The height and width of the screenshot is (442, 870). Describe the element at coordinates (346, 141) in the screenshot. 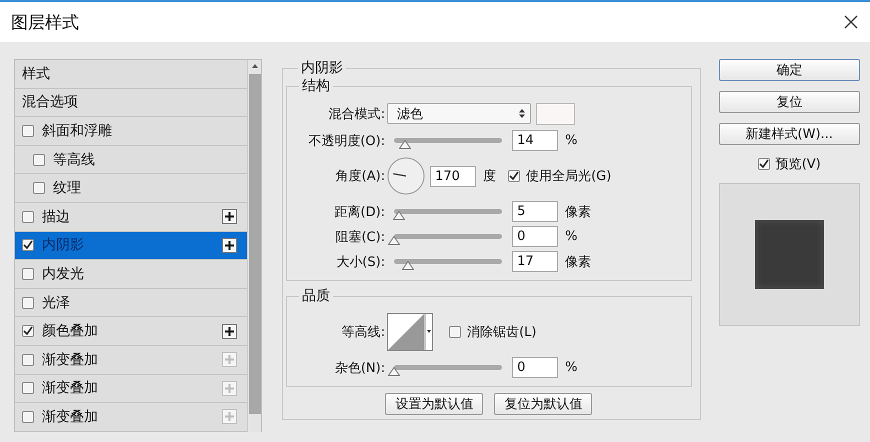

I see `field-label: 不透明度(O):` at that location.